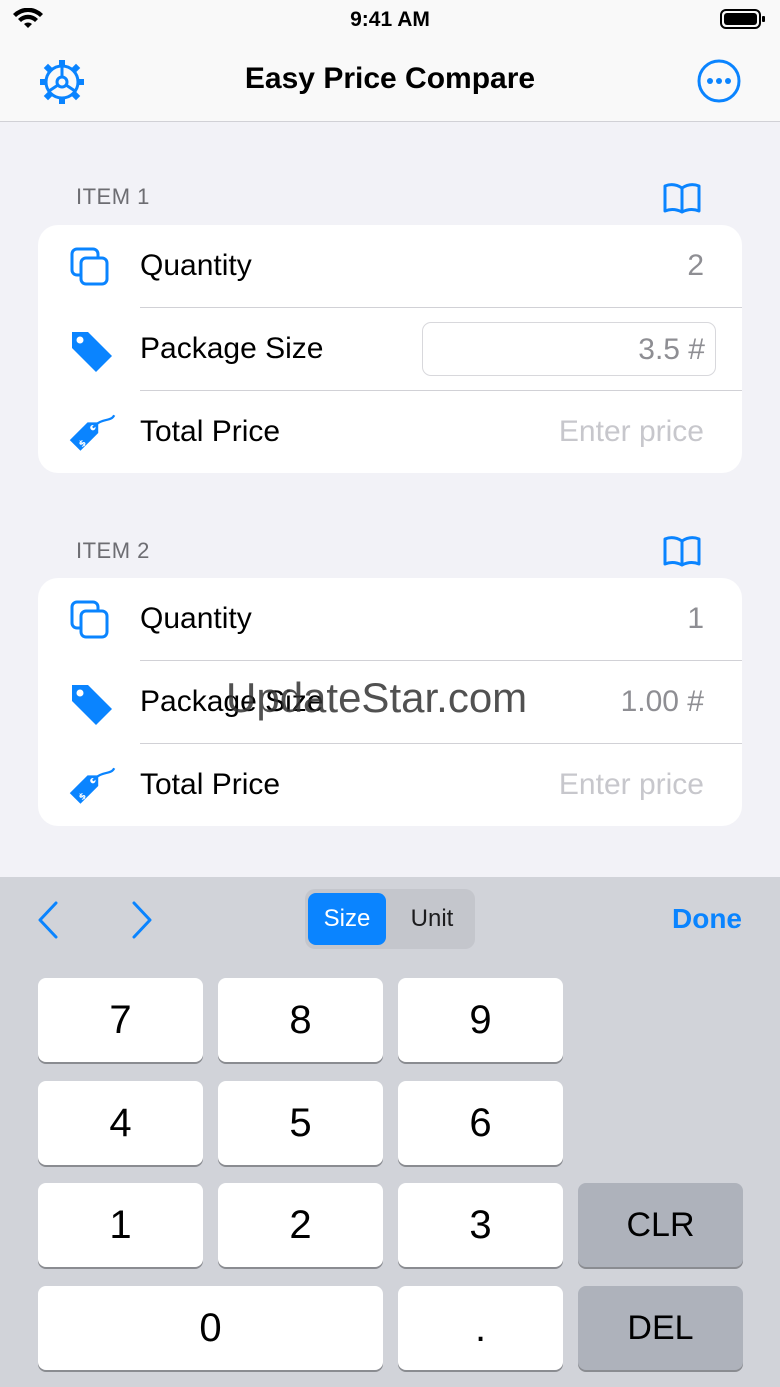  I want to click on package-size-value: 1.00 #, so click(662, 701).